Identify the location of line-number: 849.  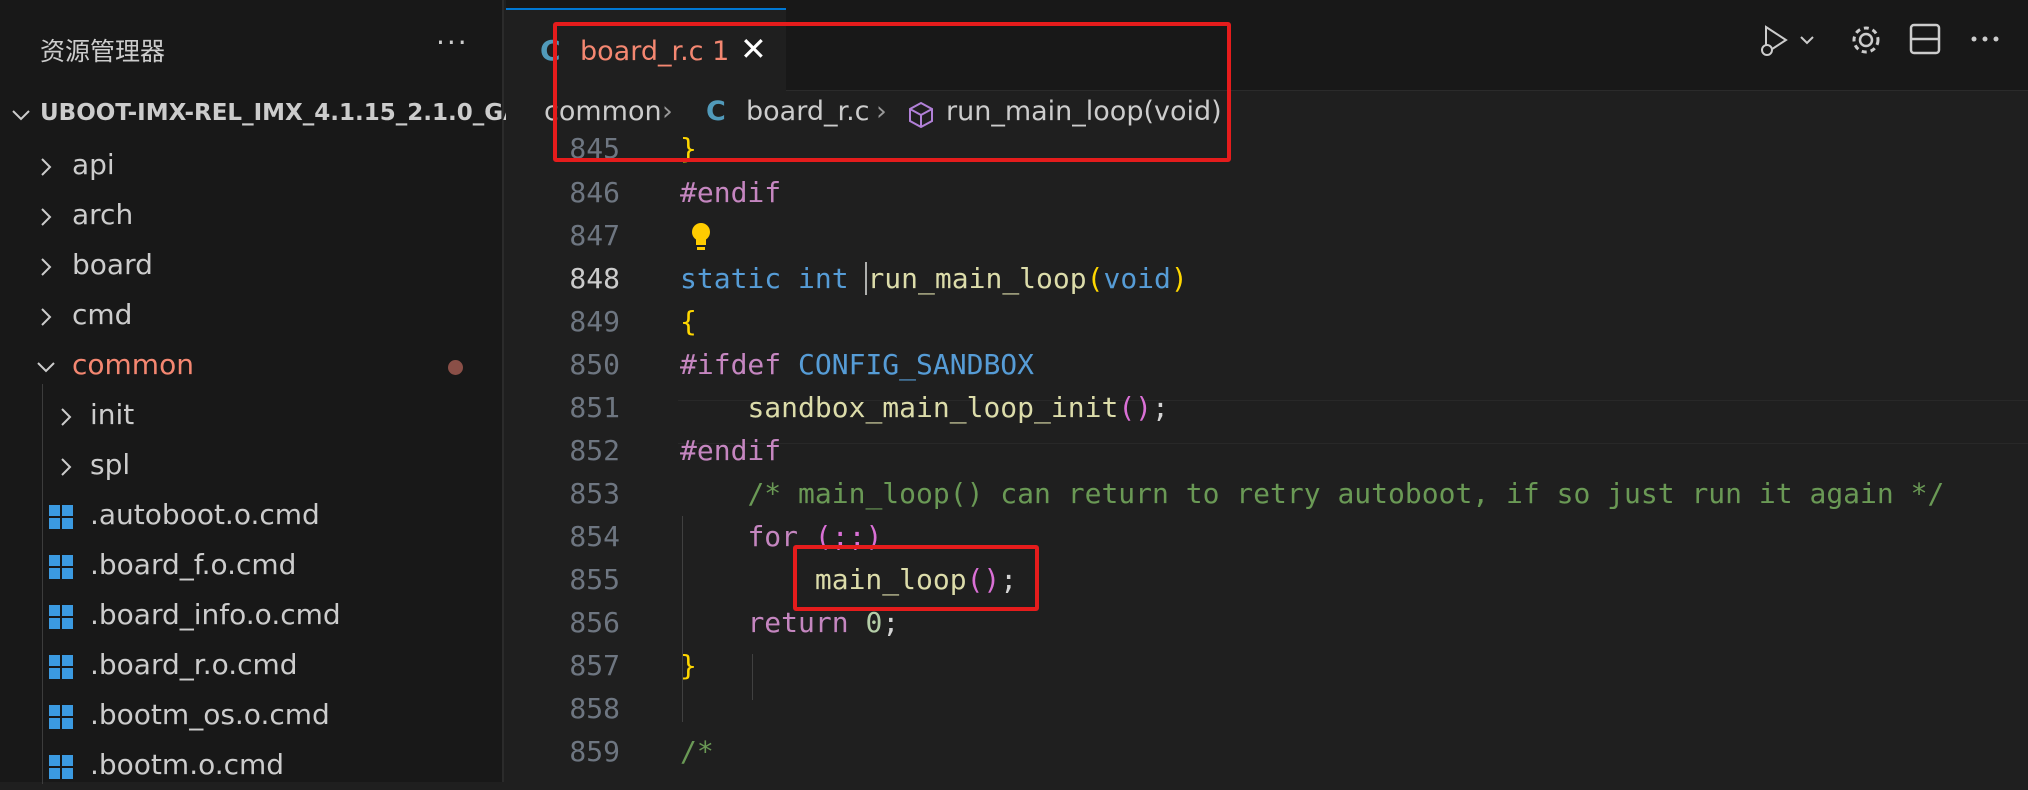
(594, 321).